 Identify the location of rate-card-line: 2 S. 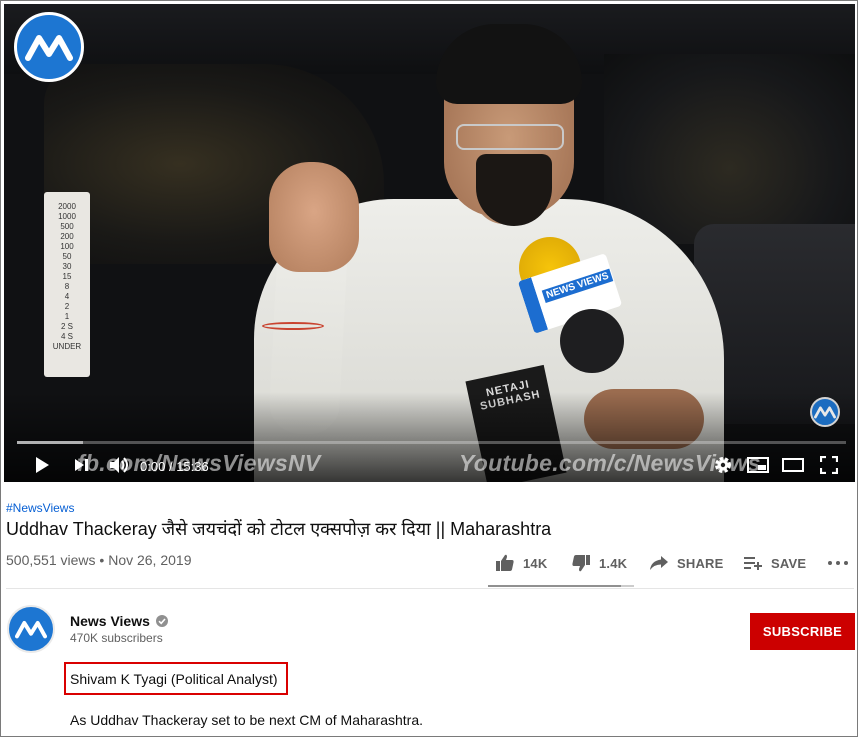
(66, 326).